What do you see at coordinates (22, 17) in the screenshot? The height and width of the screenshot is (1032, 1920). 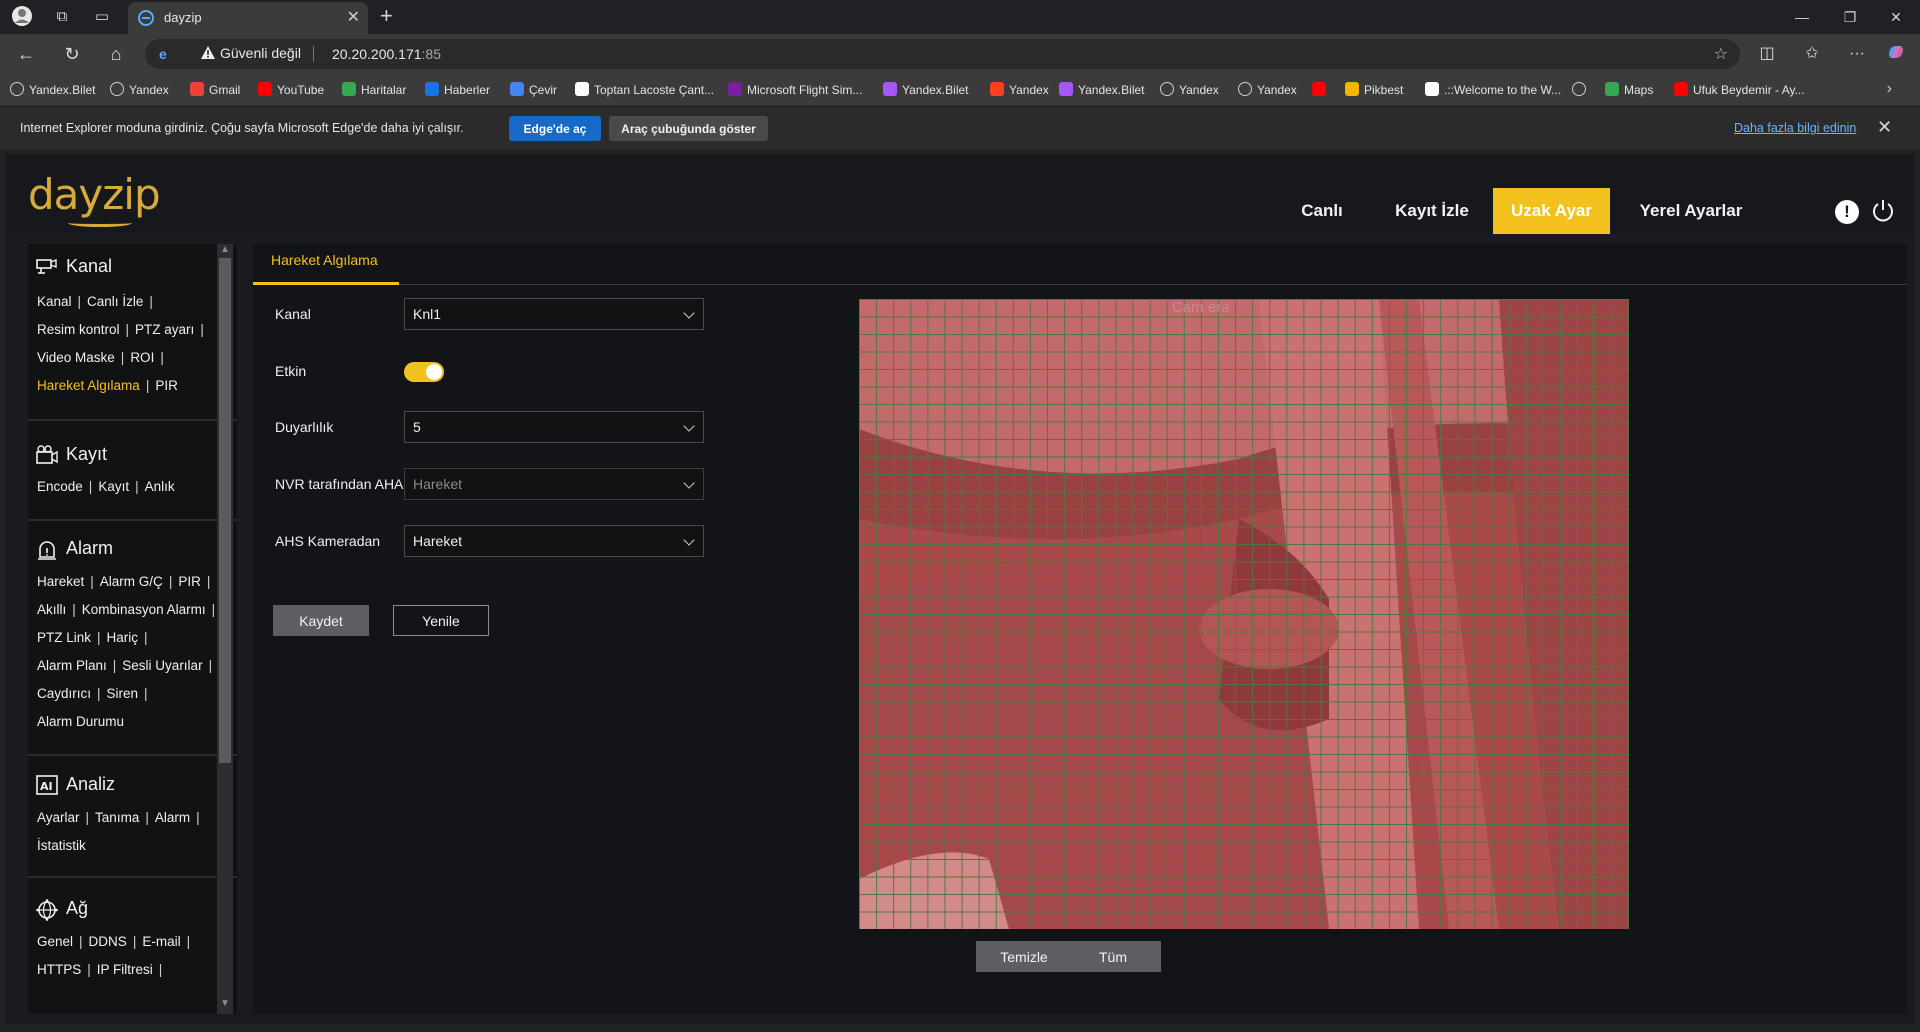 I see `profile-avatar-icon` at bounding box center [22, 17].